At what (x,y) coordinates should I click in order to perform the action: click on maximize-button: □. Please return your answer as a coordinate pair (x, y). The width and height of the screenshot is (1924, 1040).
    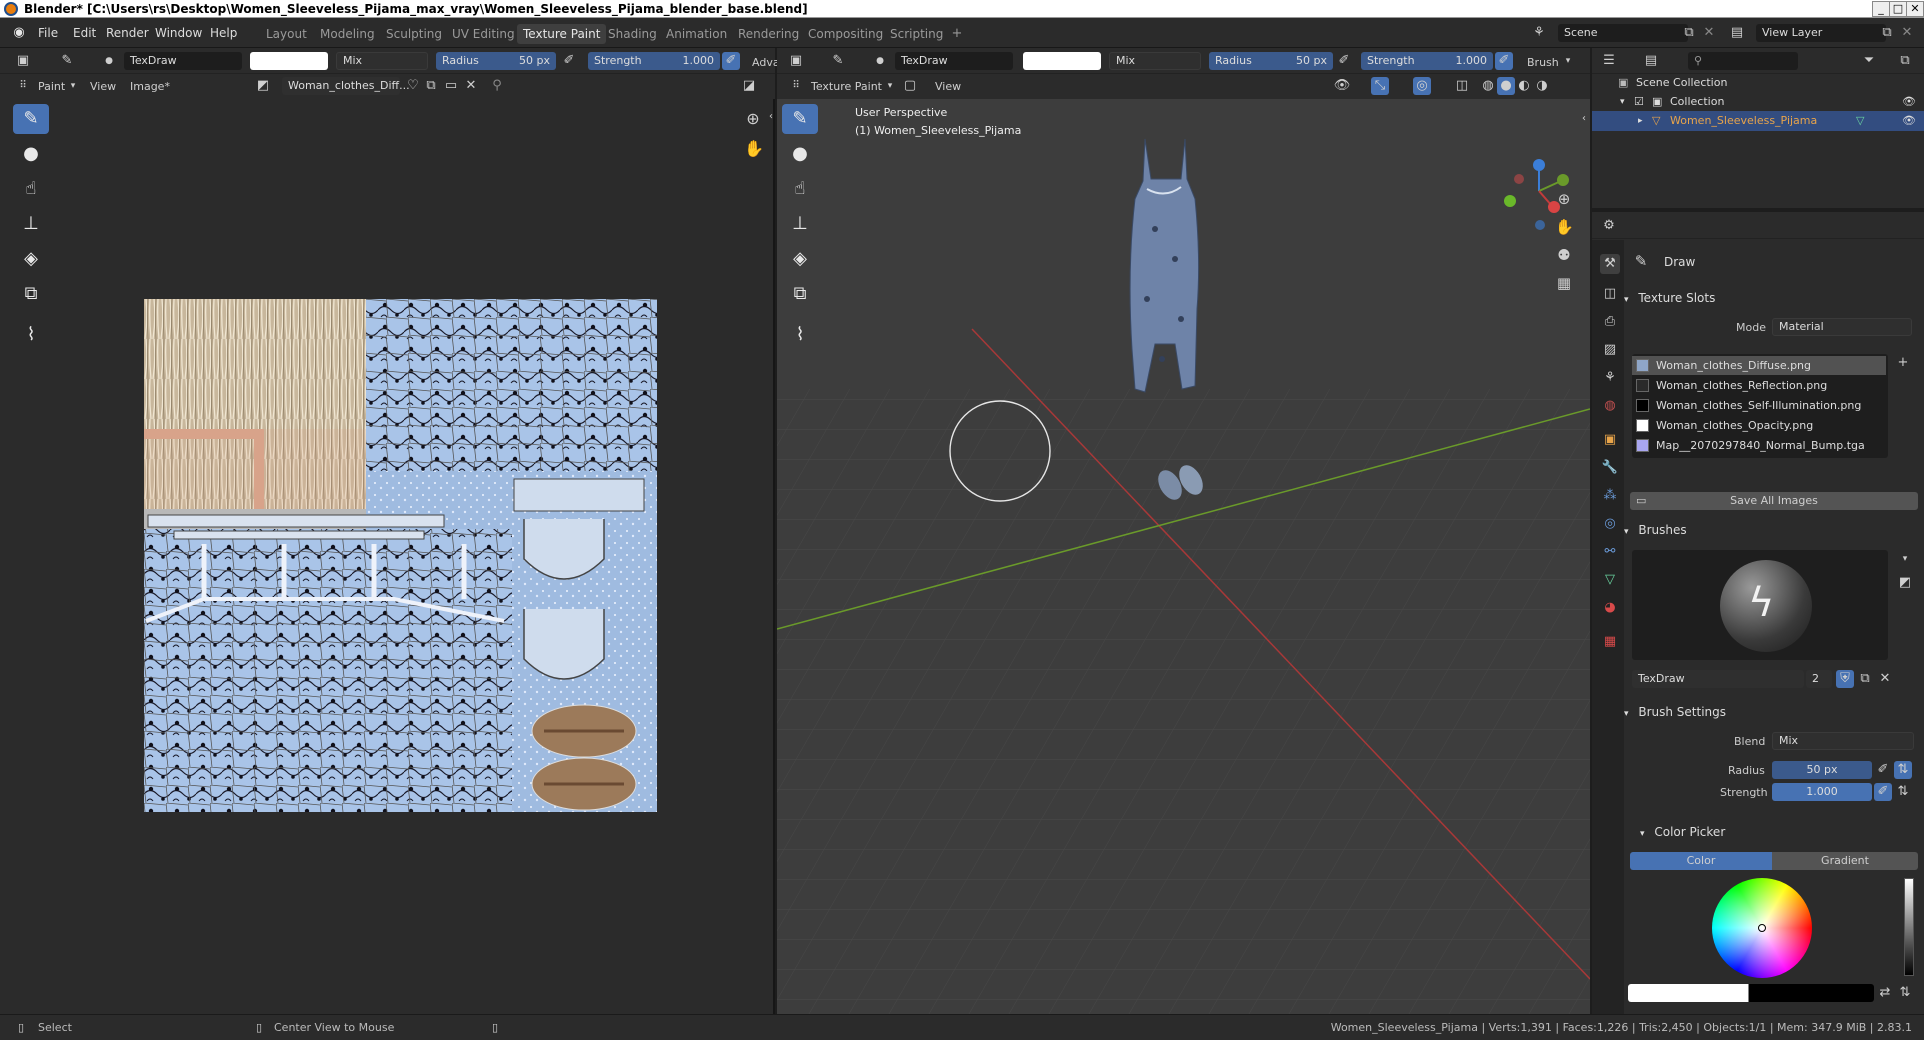
    Looking at the image, I should click on (1898, 9).